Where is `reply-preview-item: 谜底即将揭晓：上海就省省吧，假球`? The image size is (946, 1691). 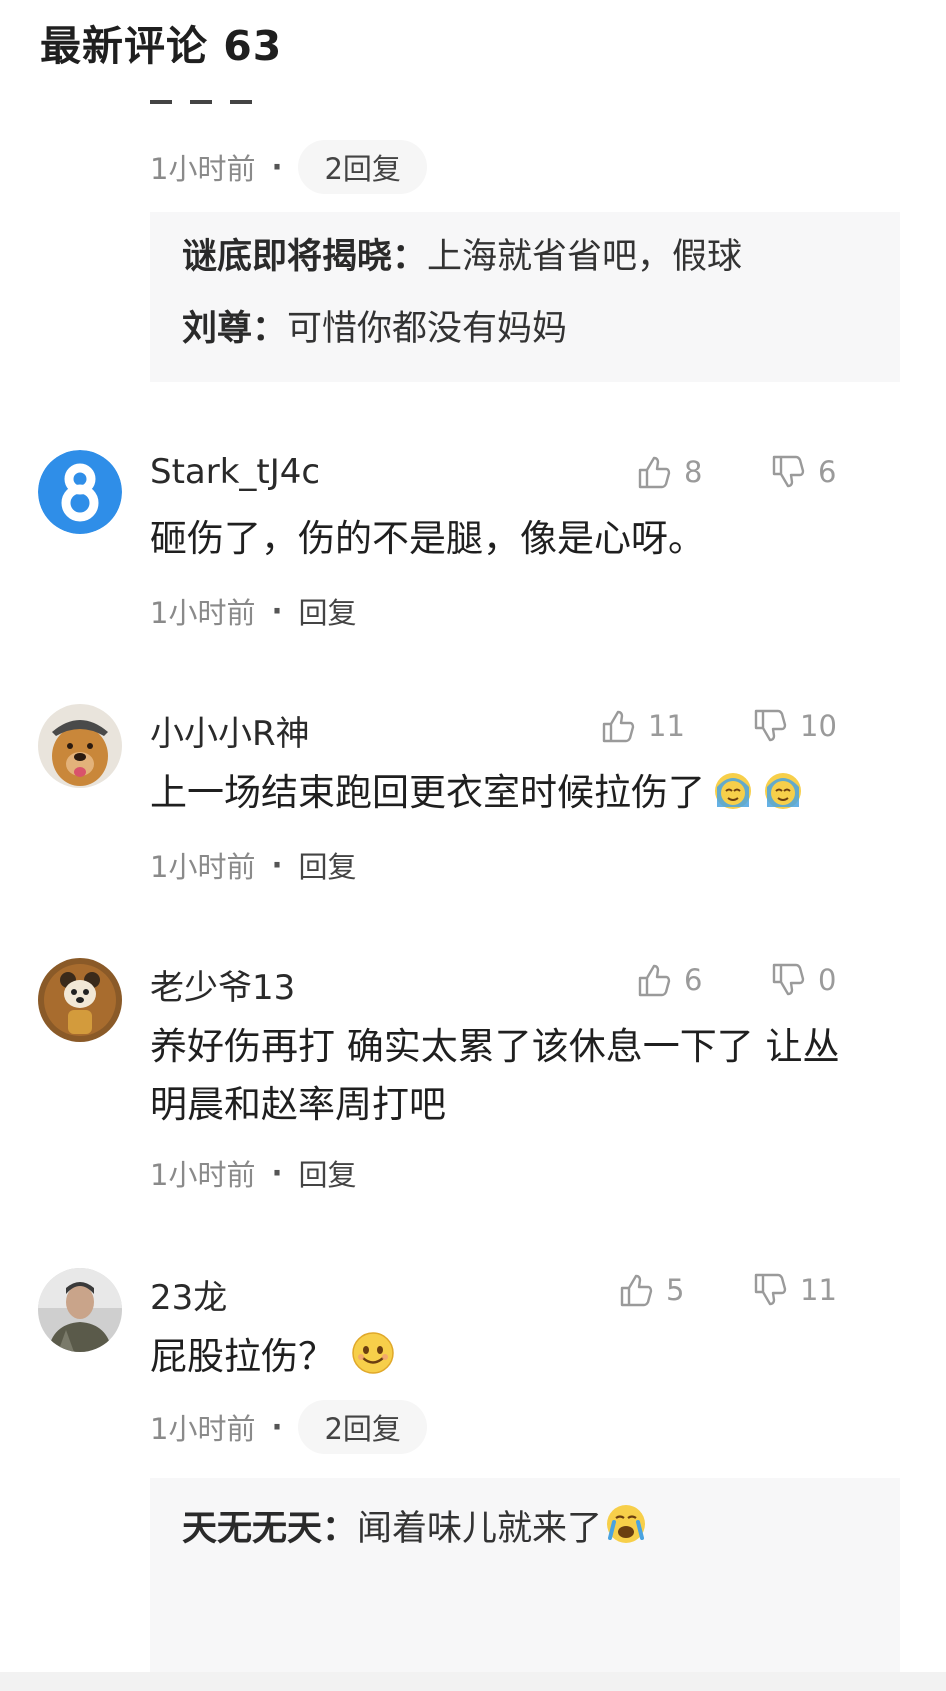
reply-preview-item: 谜底即将揭晓：上海就省省吧，假球 is located at coordinates (462, 257).